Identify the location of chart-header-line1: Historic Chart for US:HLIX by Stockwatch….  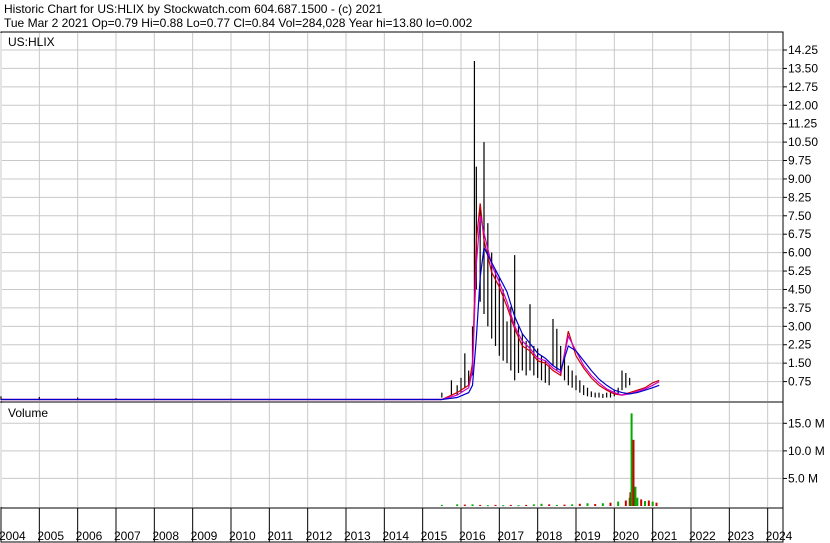
(193, 9).